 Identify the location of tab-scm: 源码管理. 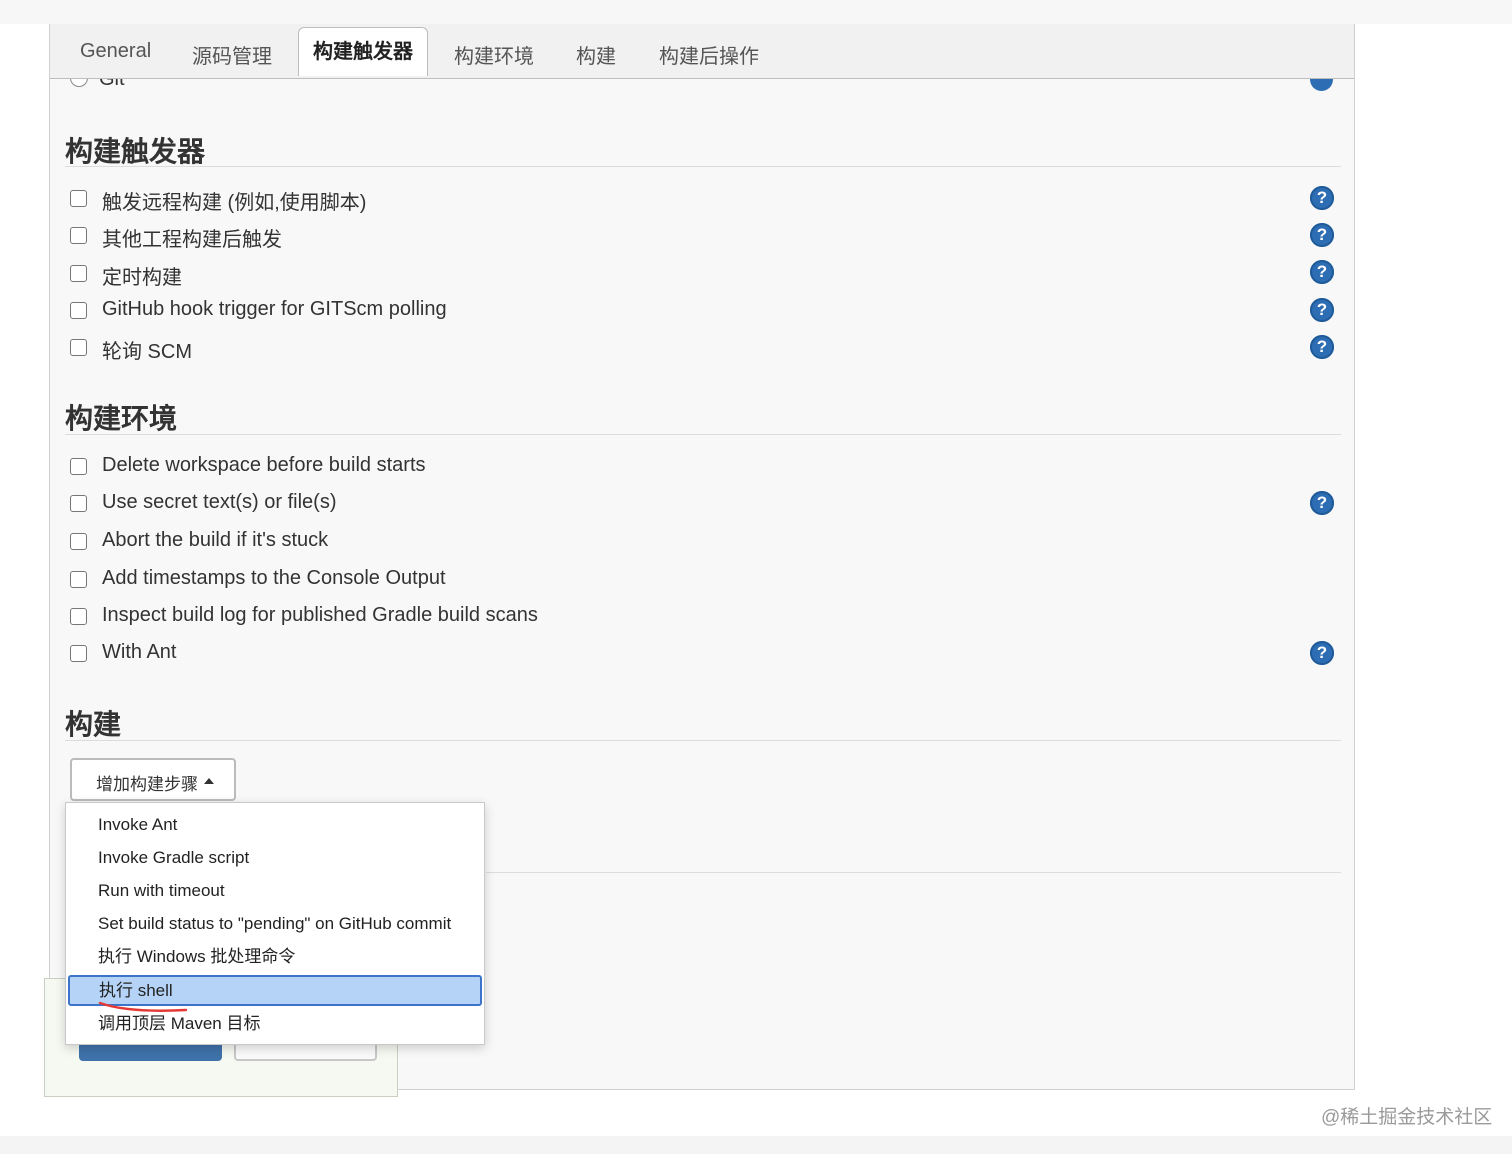
(232, 54).